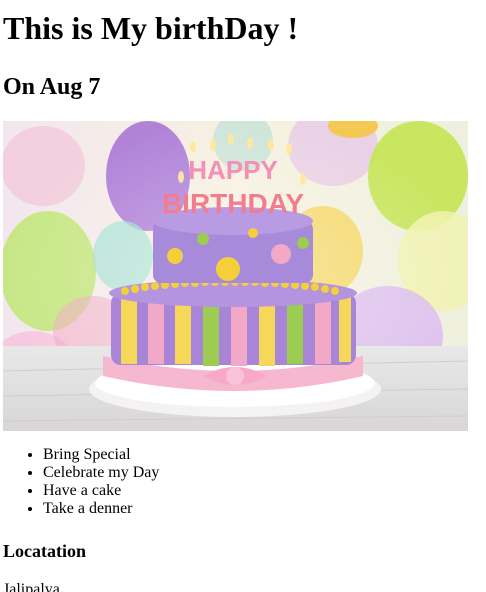  What do you see at coordinates (264, 473) in the screenshot?
I see `list-item: Celebrate my Day` at bounding box center [264, 473].